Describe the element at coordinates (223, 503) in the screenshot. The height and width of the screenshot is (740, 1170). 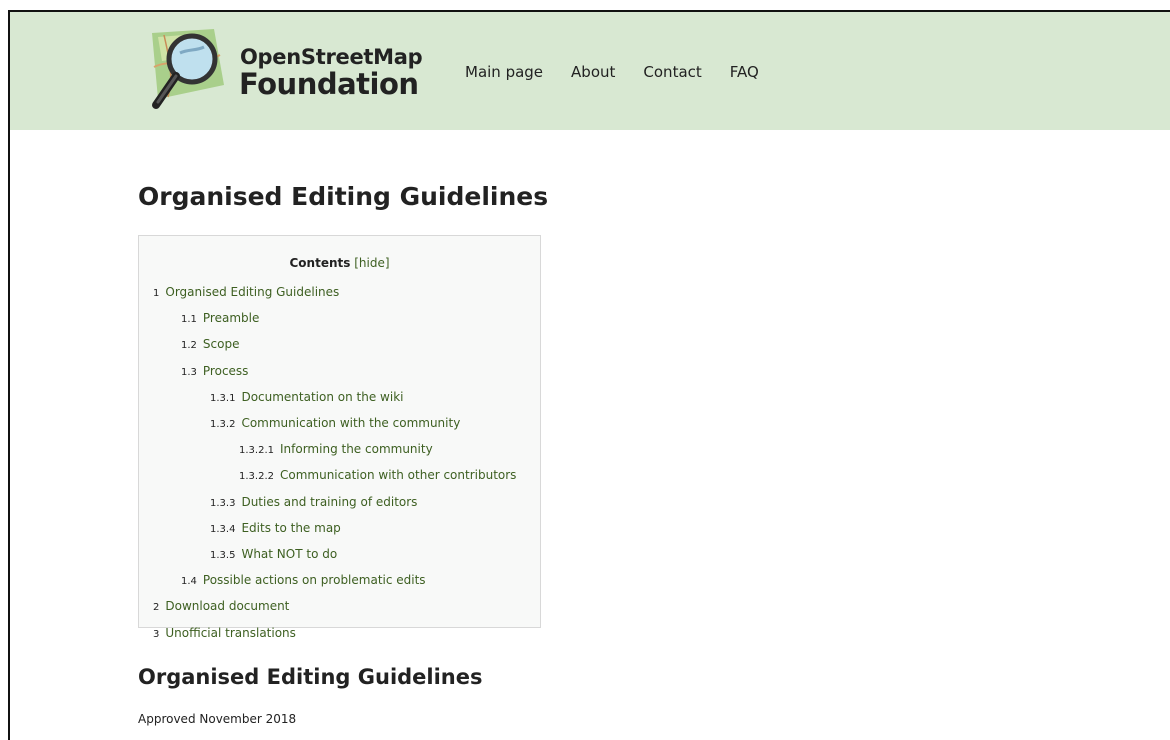
I see `toc-item-number: 1.3.3` at that location.